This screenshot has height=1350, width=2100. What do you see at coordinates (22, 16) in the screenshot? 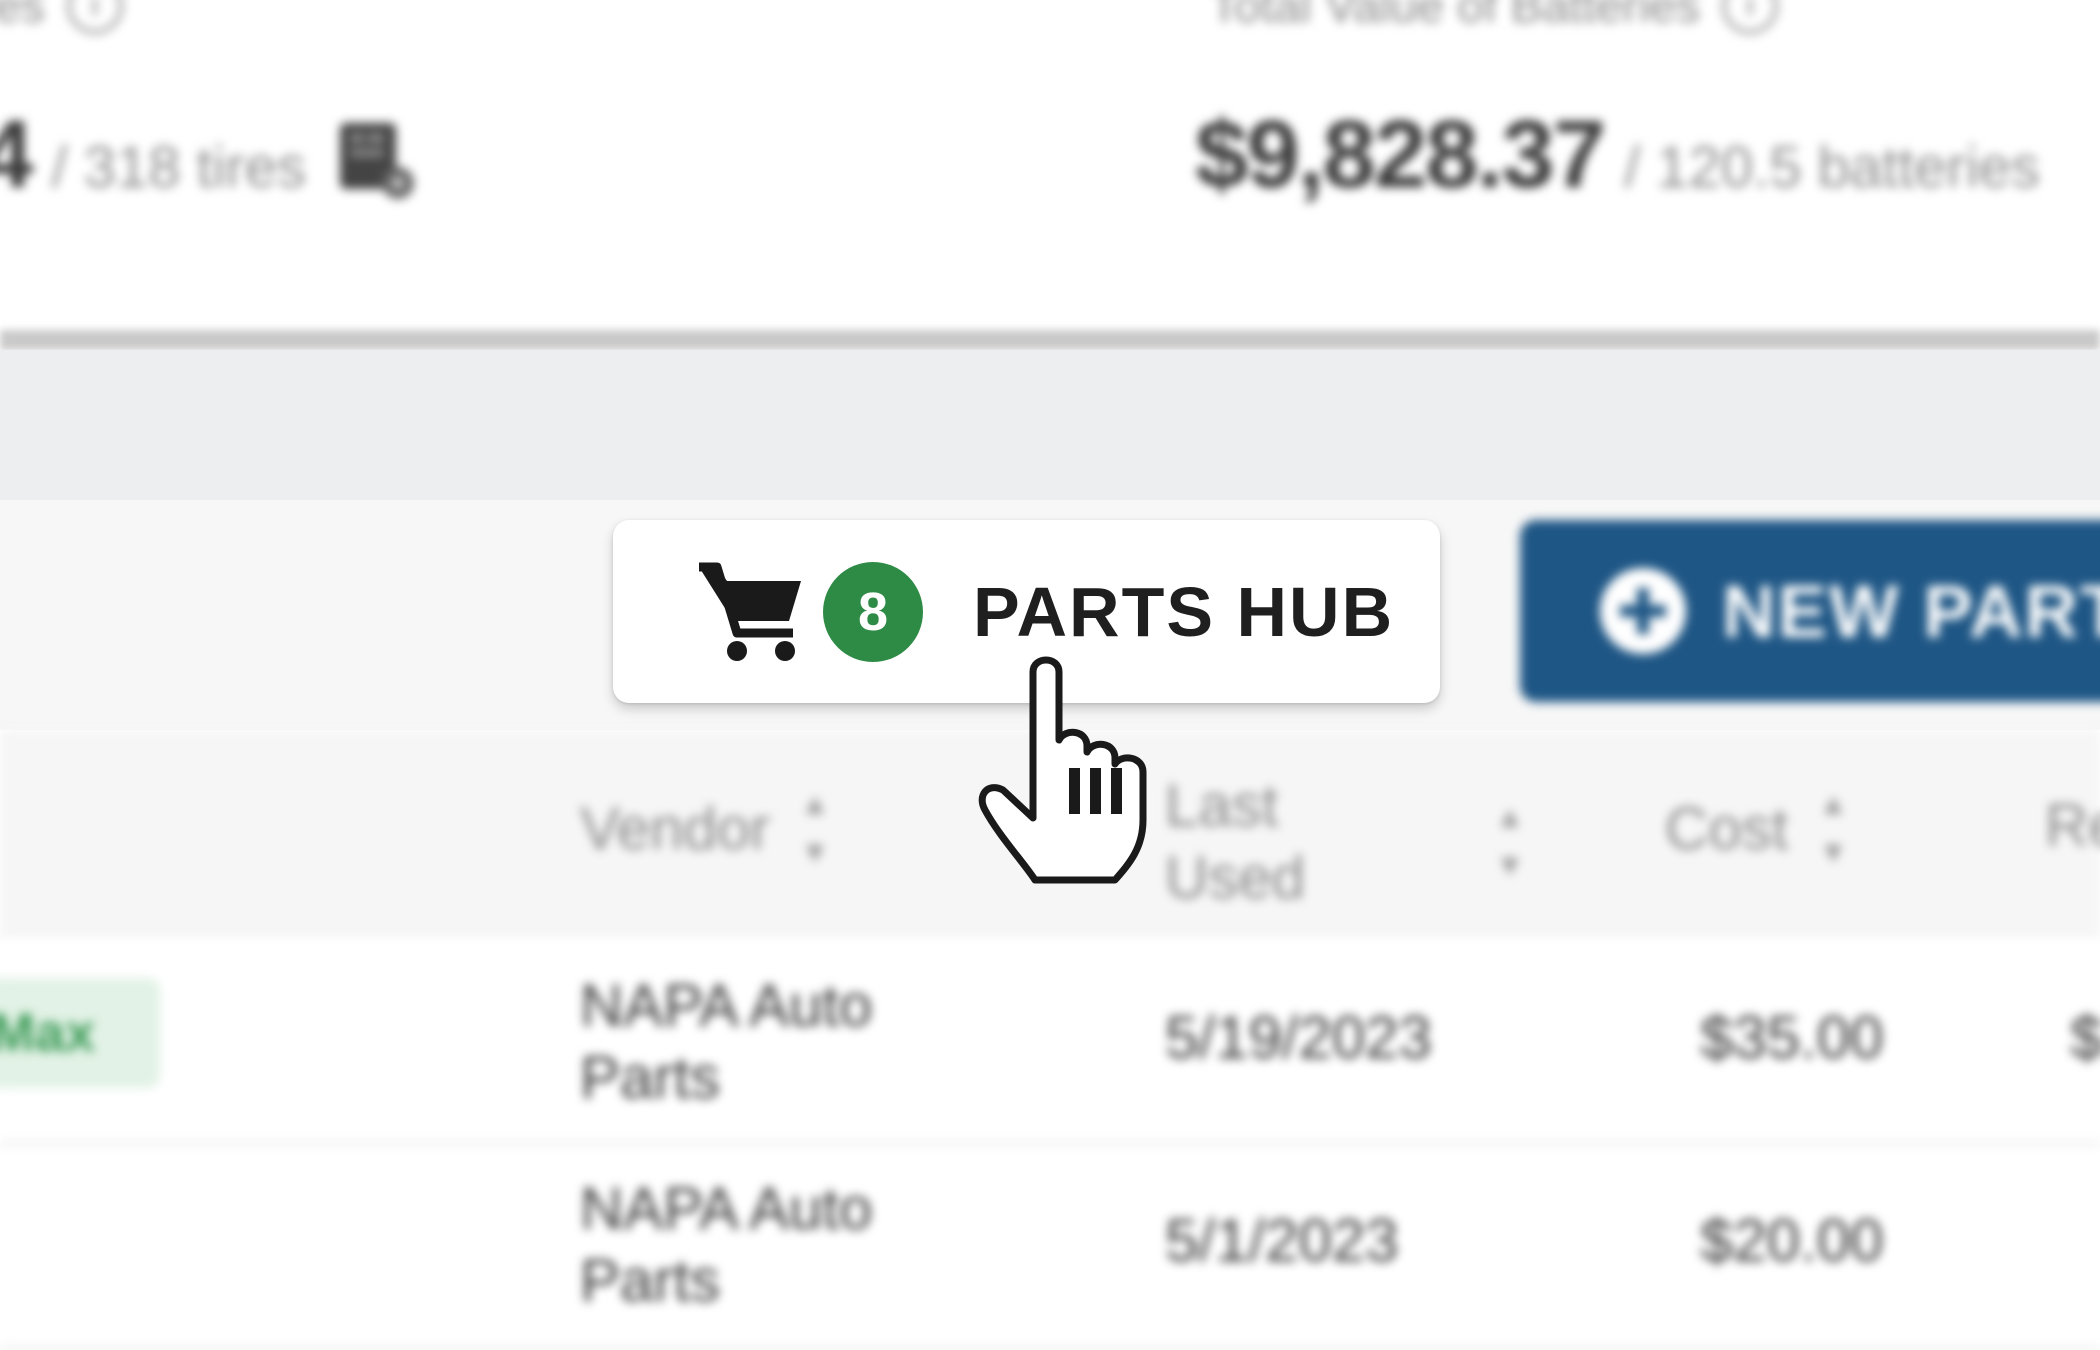
I see `tires-heading-label: Tires` at bounding box center [22, 16].